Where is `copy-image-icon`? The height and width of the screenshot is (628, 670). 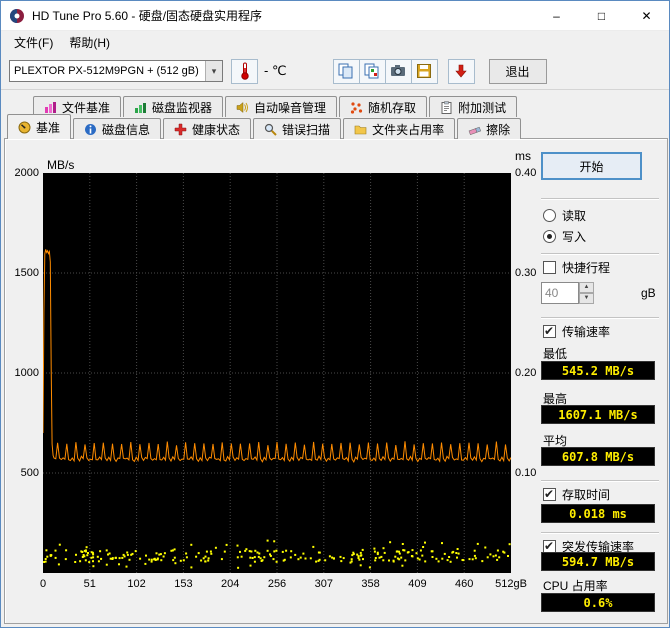
copy-image-icon is located at coordinates (371, 71).